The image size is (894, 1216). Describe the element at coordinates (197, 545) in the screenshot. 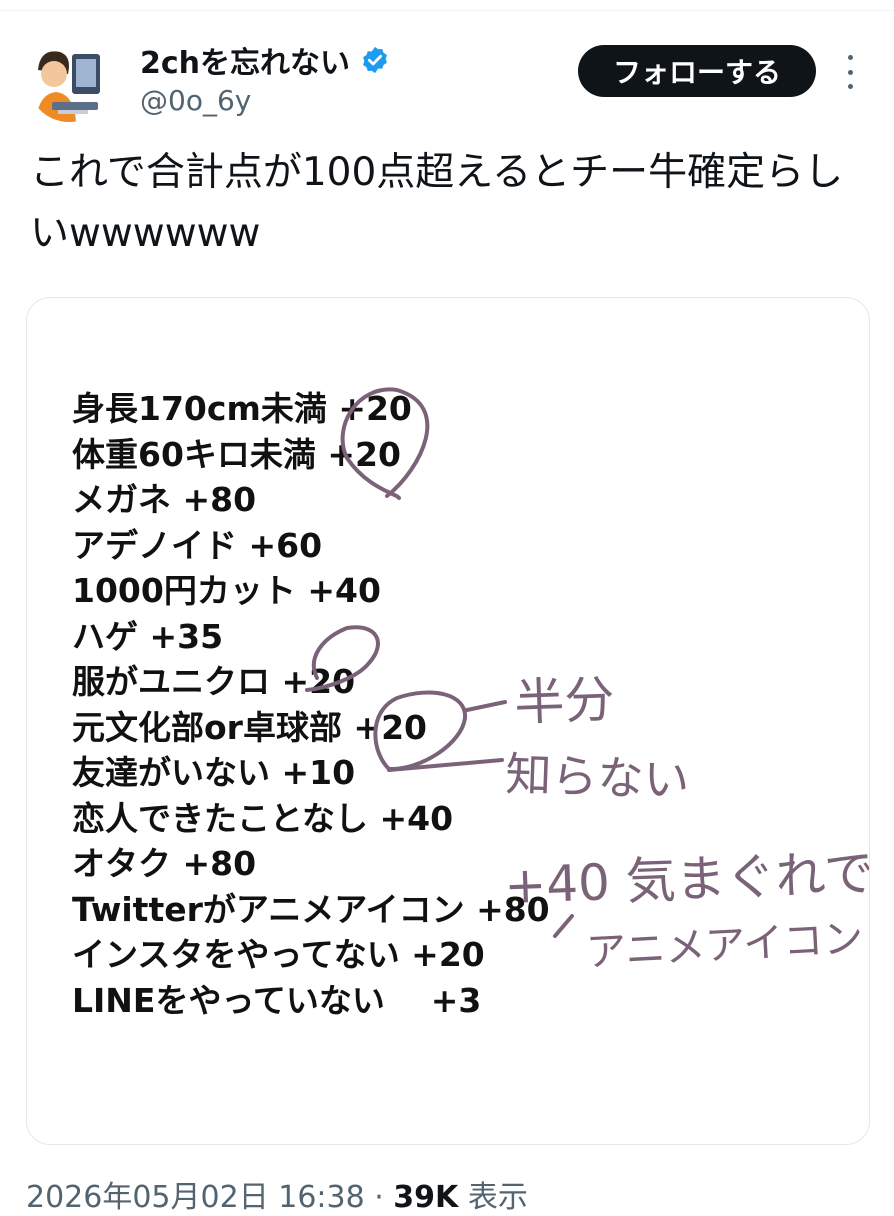

I see `list-item: アデノイド +60` at that location.